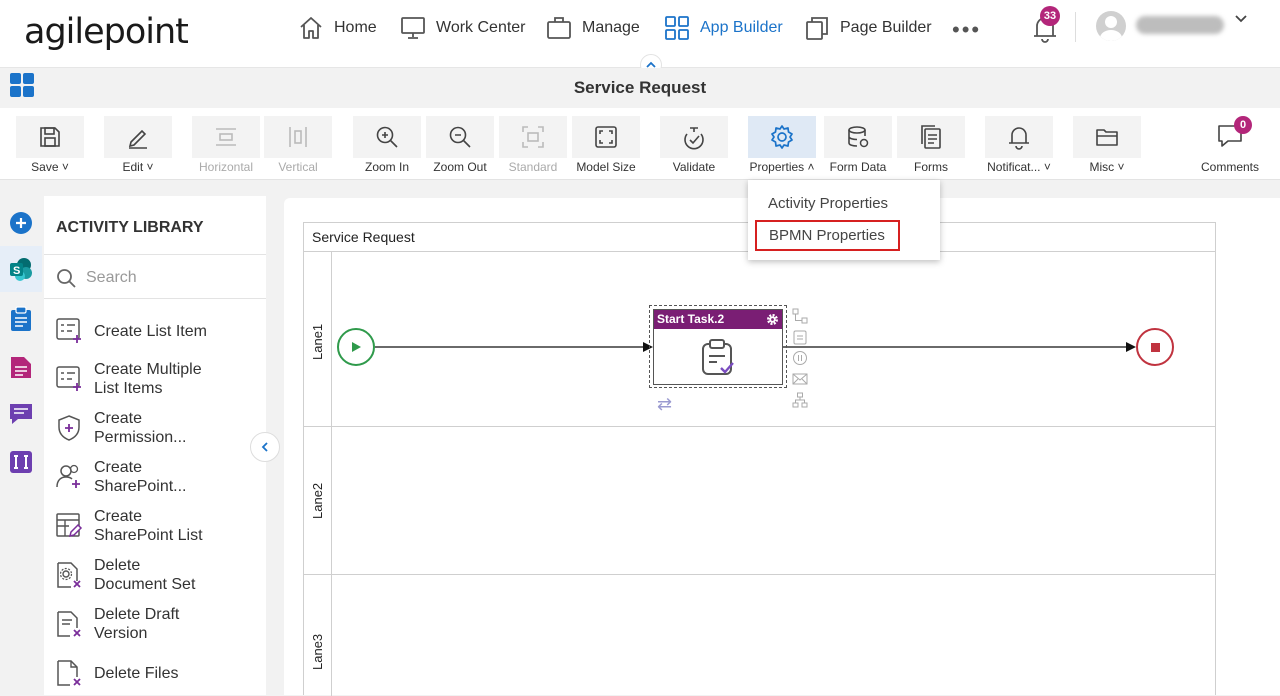 Image resolution: width=1280 pixels, height=696 pixels. I want to click on nav-page-builder: Page Builder, so click(868, 28).